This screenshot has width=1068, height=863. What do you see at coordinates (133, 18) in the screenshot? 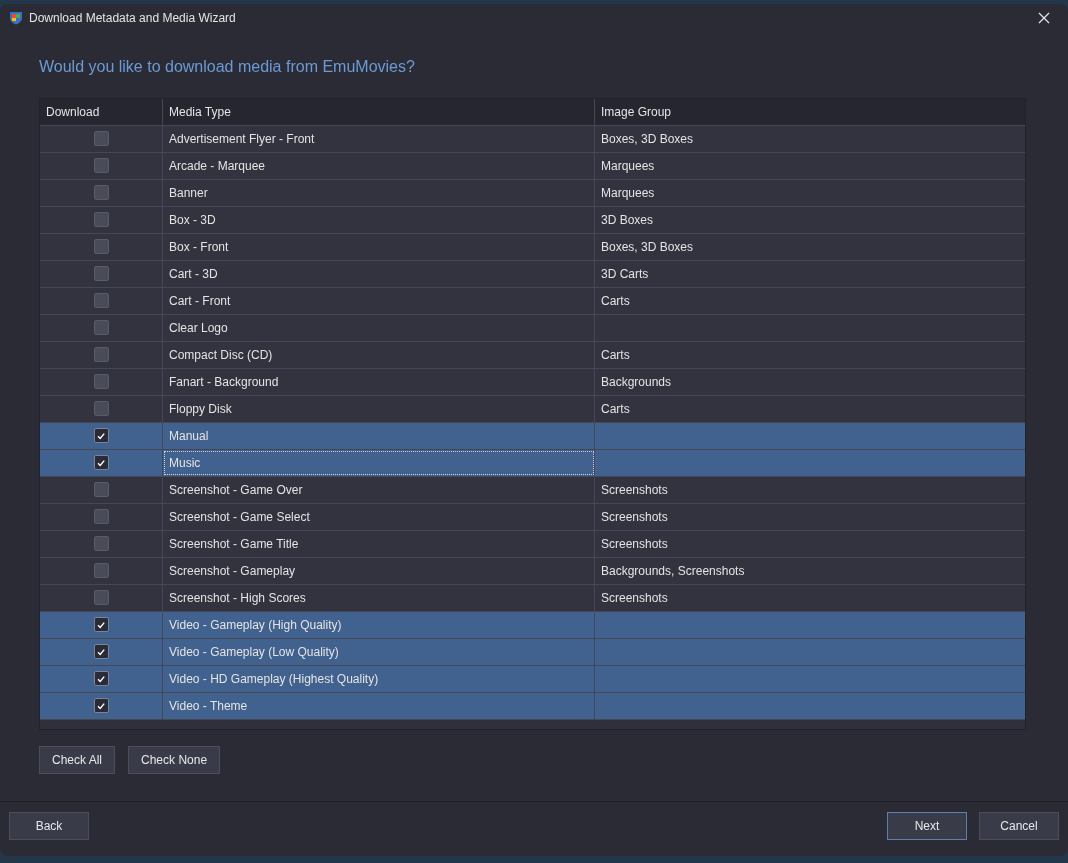
I see `window-title: Download Metadata and Media Wizard` at bounding box center [133, 18].